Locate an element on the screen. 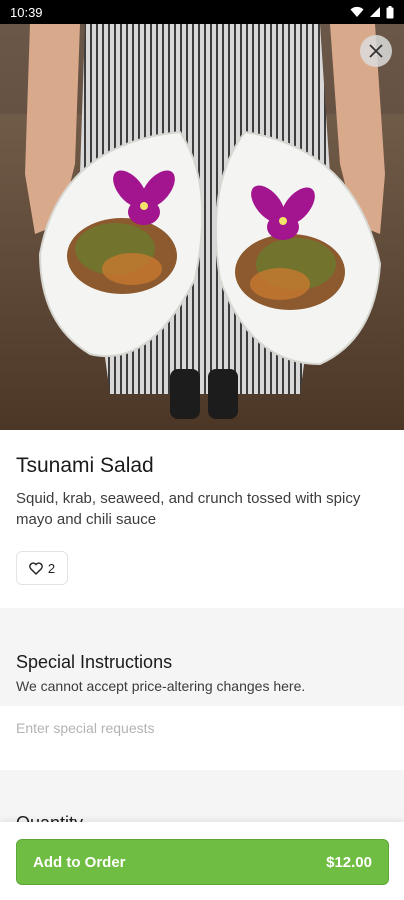 Image resolution: width=404 pixels, height=900 pixels. like-button: 2 is located at coordinates (42, 568).